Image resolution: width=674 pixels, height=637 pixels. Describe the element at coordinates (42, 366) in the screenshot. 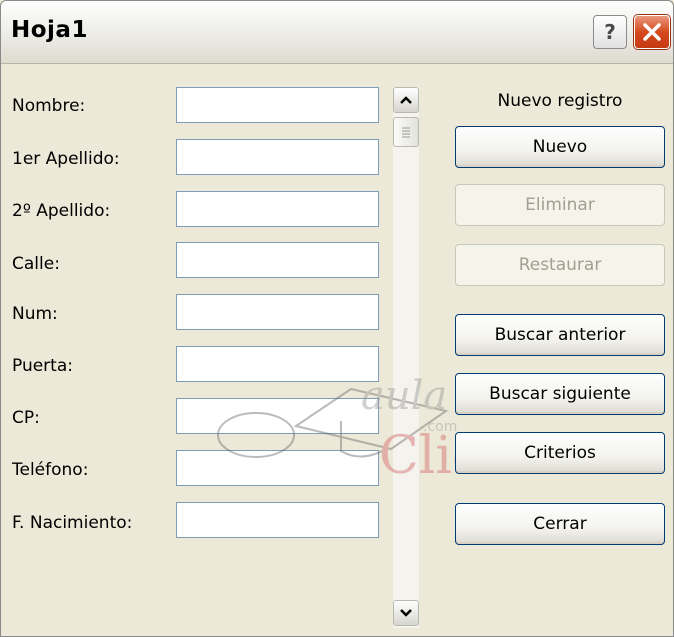

I see `label-puerta: Puerta:` at that location.